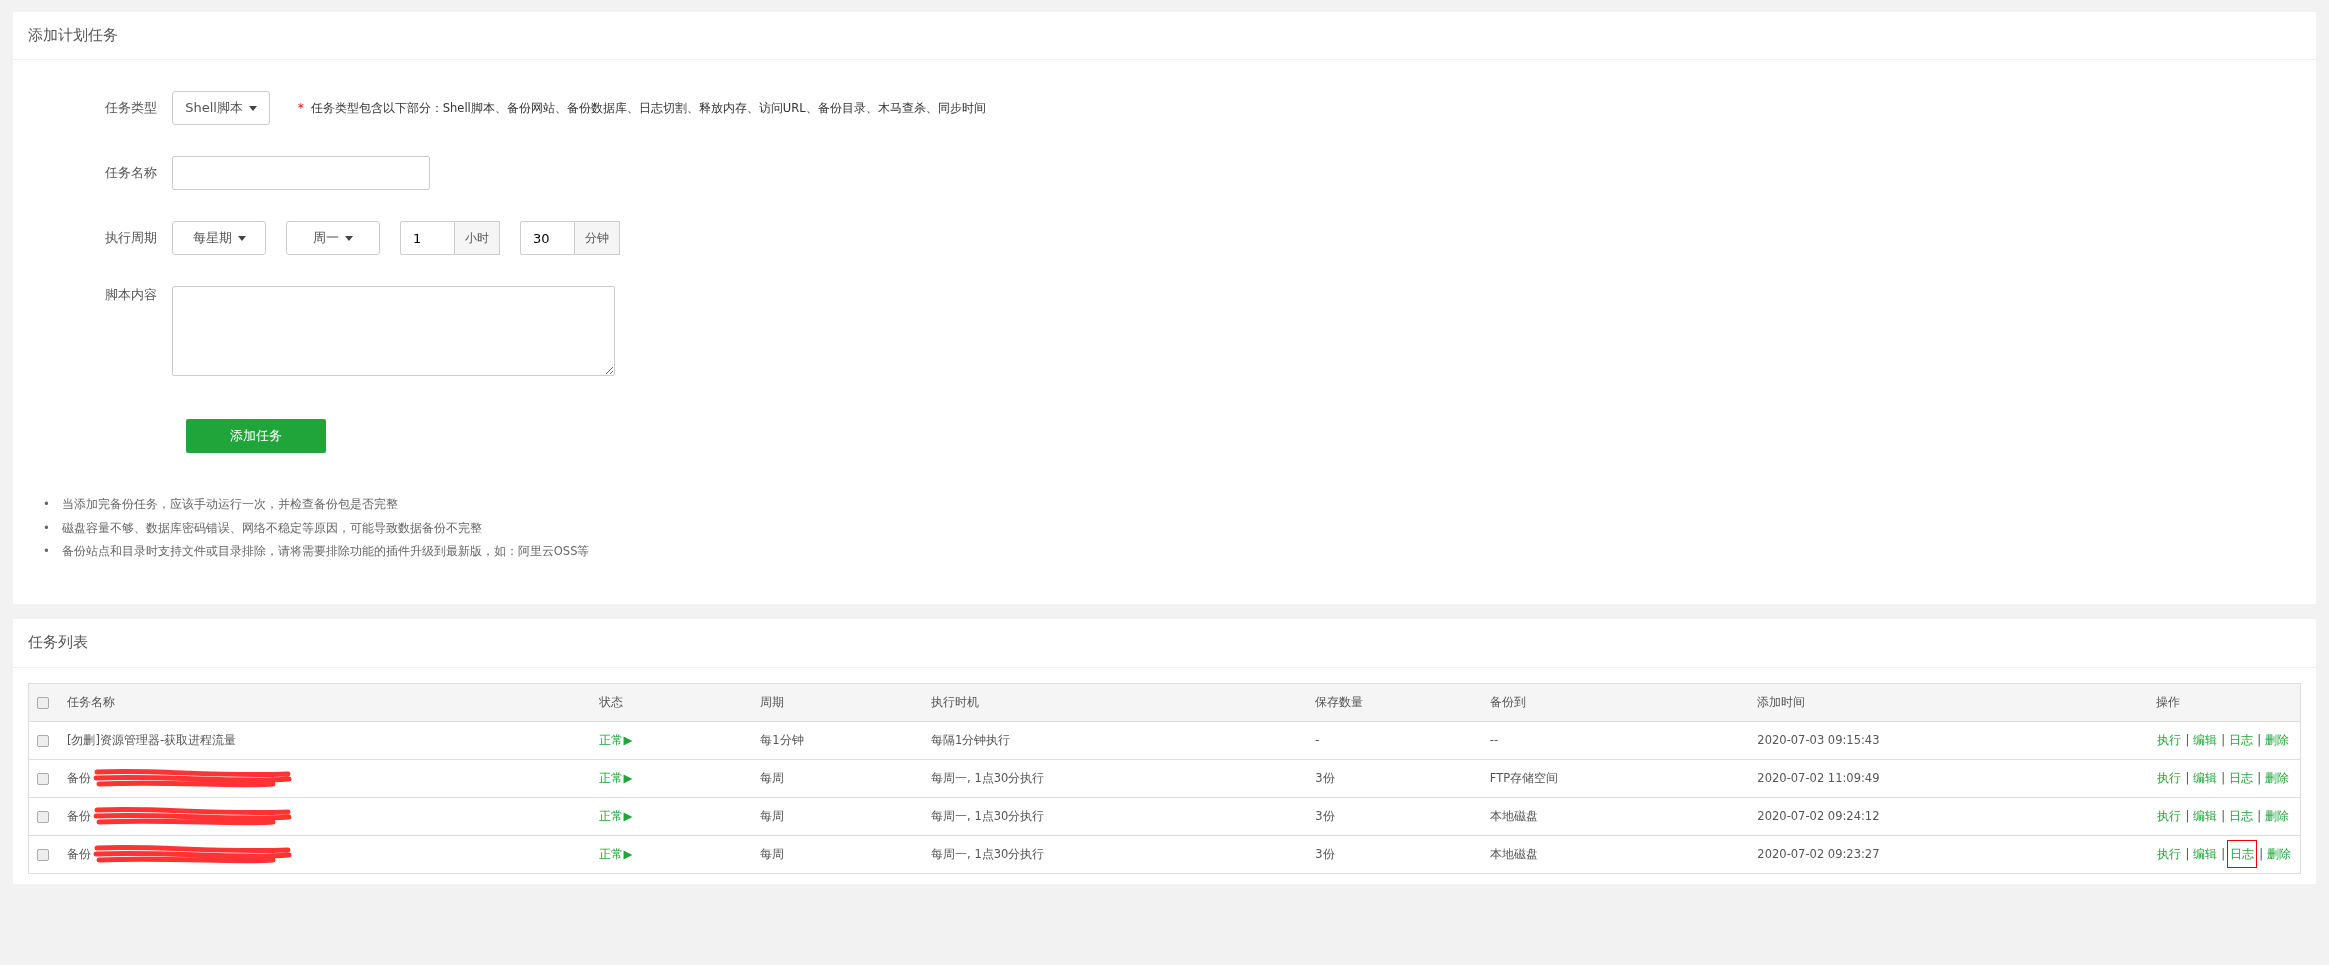 The width and height of the screenshot is (2329, 965). I want to click on note-text: 当添加完备份任务，应该手动运行一次，并检查备份包是否完整, so click(229, 504).